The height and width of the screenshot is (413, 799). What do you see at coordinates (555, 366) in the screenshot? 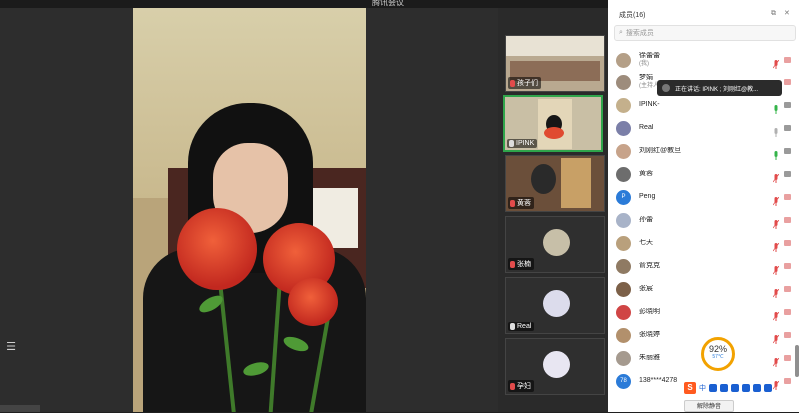
I see `video-thumbnail: 孕妇` at bounding box center [555, 366].